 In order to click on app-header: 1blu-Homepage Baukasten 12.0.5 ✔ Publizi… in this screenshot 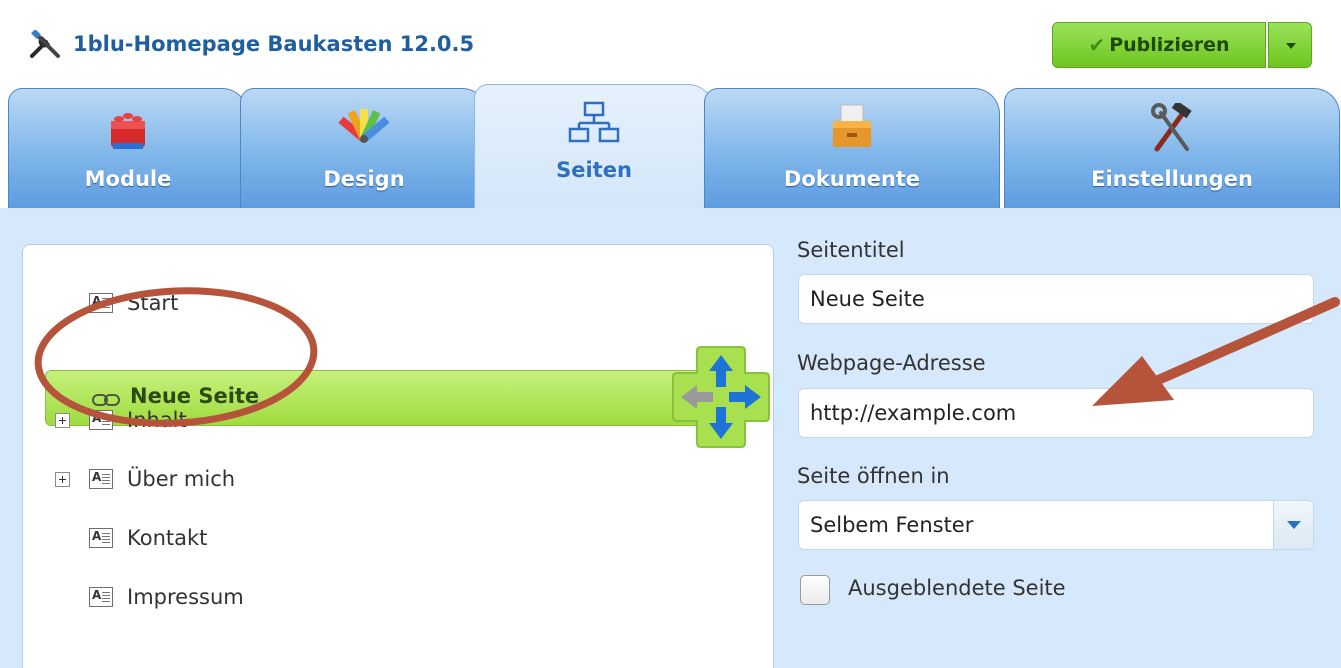, I will do `click(670, 44)`.